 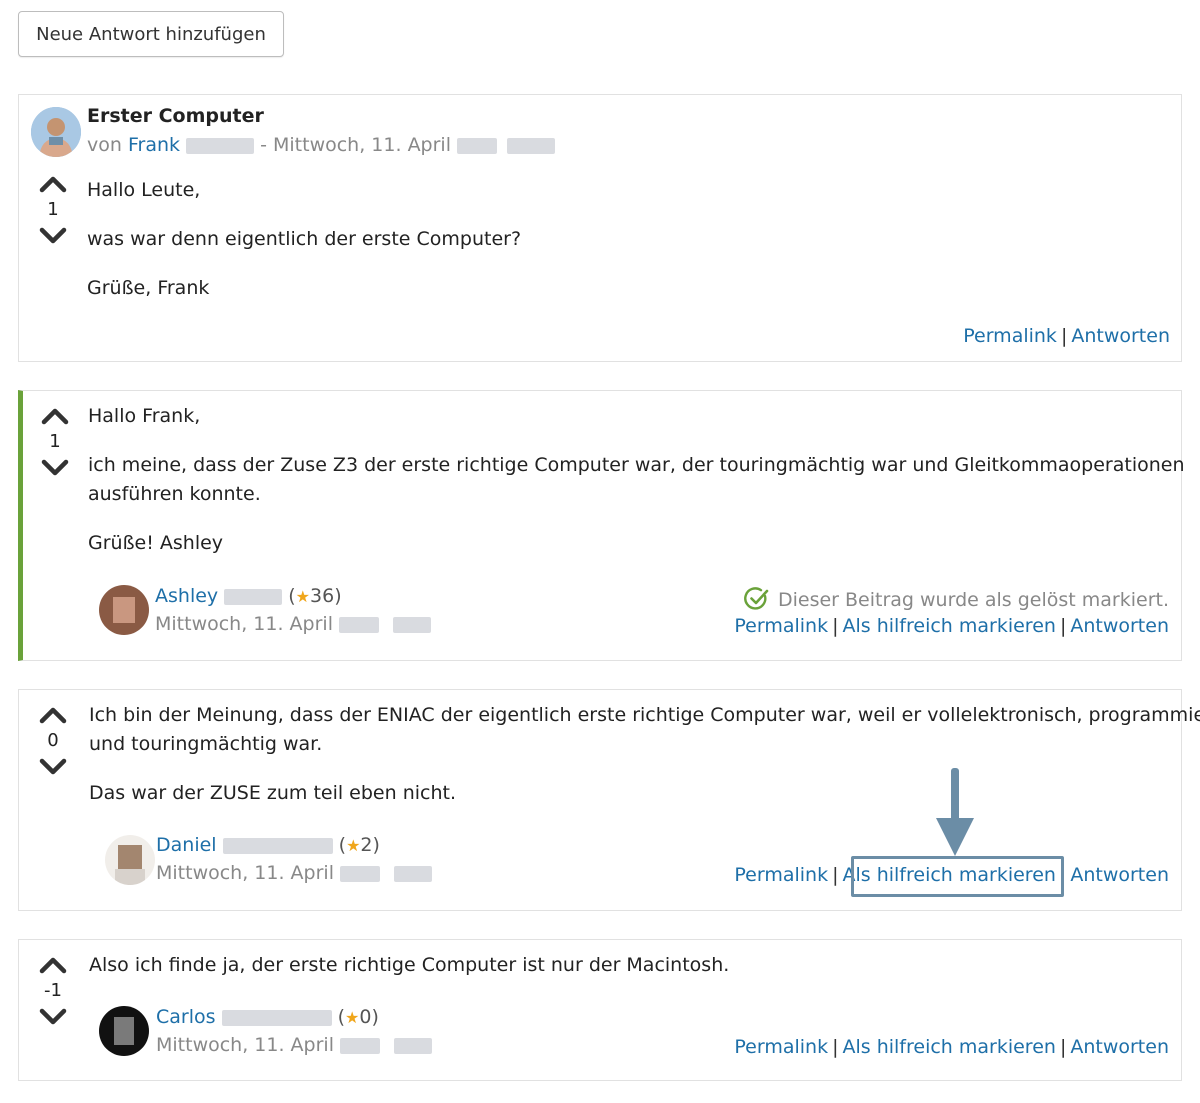 I want to click on paragraph: Hallo Frank,, so click(x=144, y=416).